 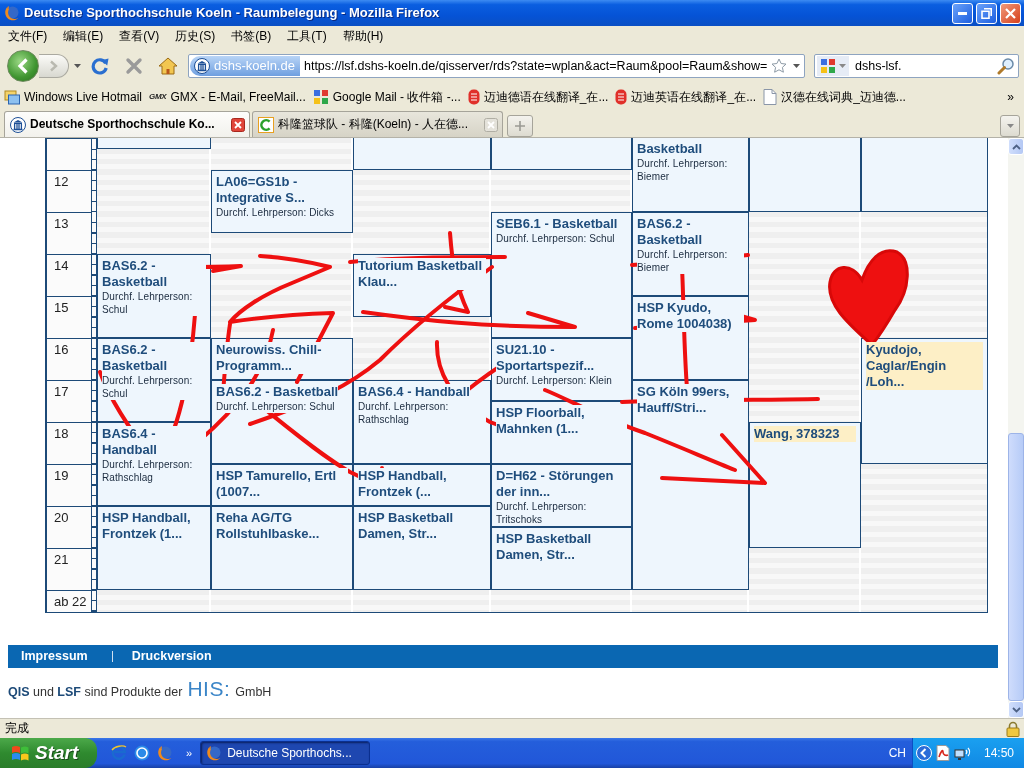 What do you see at coordinates (195, 36) in the screenshot?
I see `menu-item: 历史(S)` at bounding box center [195, 36].